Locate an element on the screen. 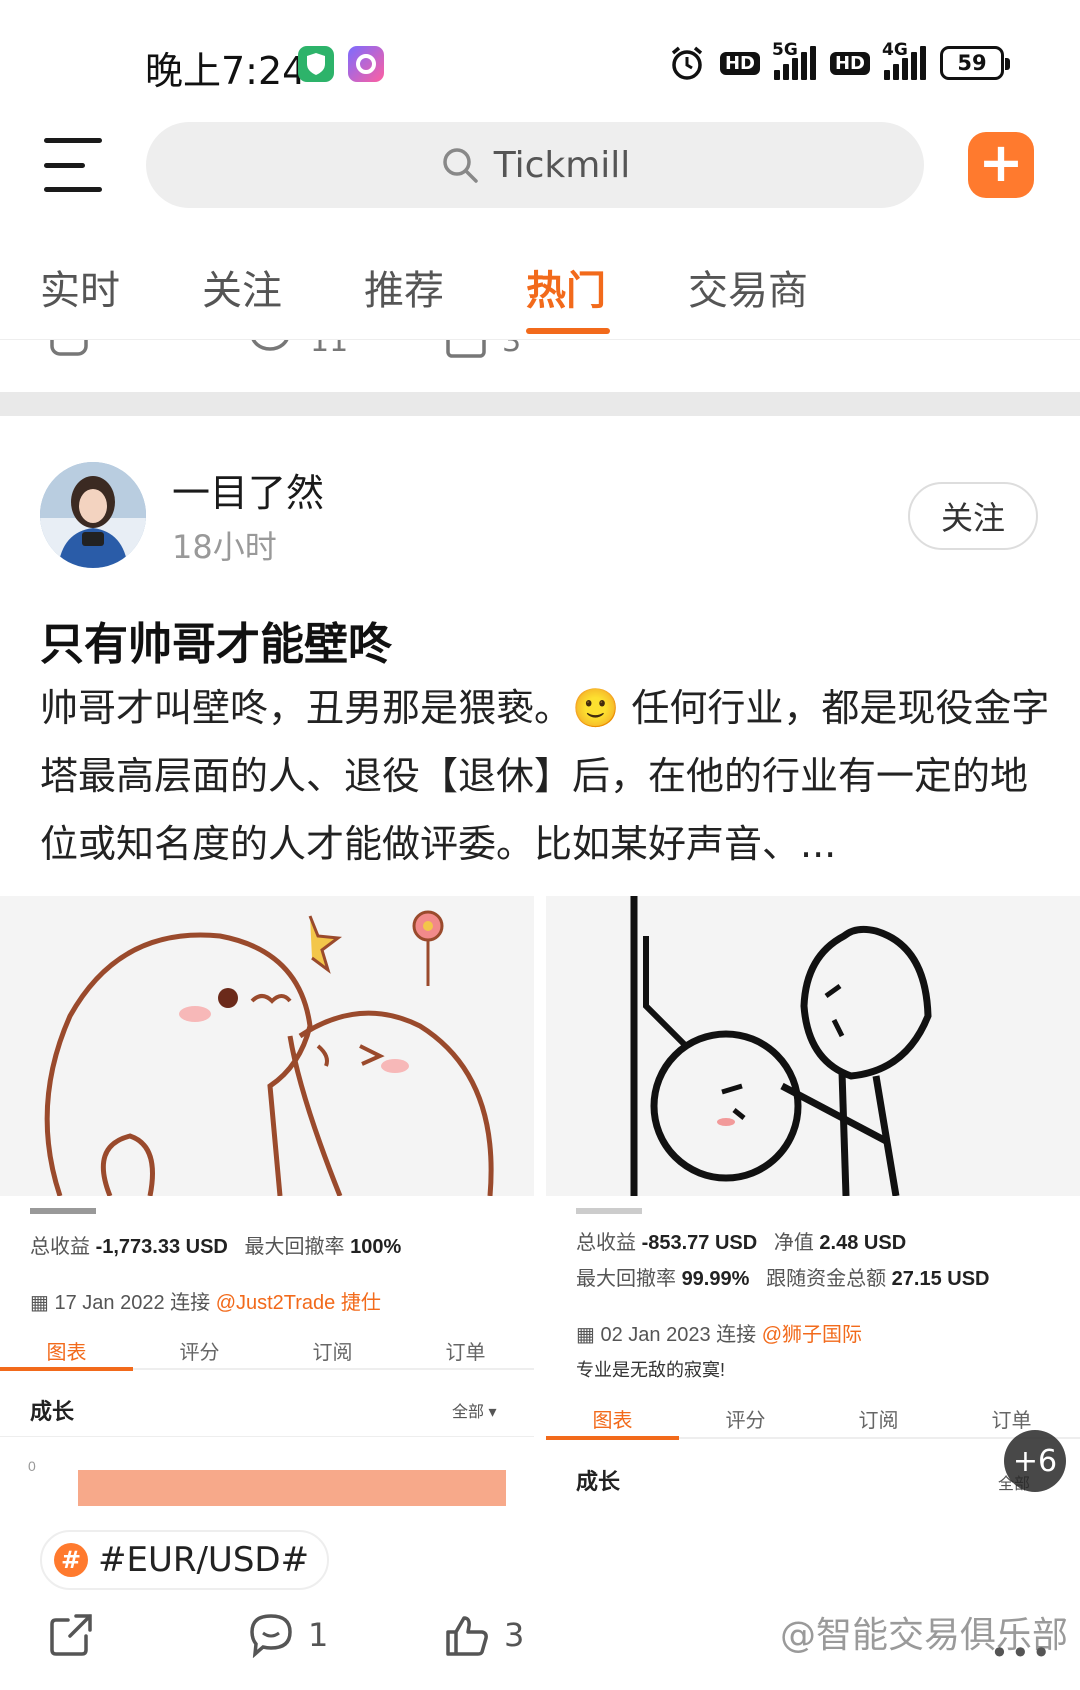 The image size is (1080, 1690). share-button is located at coordinates (71, 1635).